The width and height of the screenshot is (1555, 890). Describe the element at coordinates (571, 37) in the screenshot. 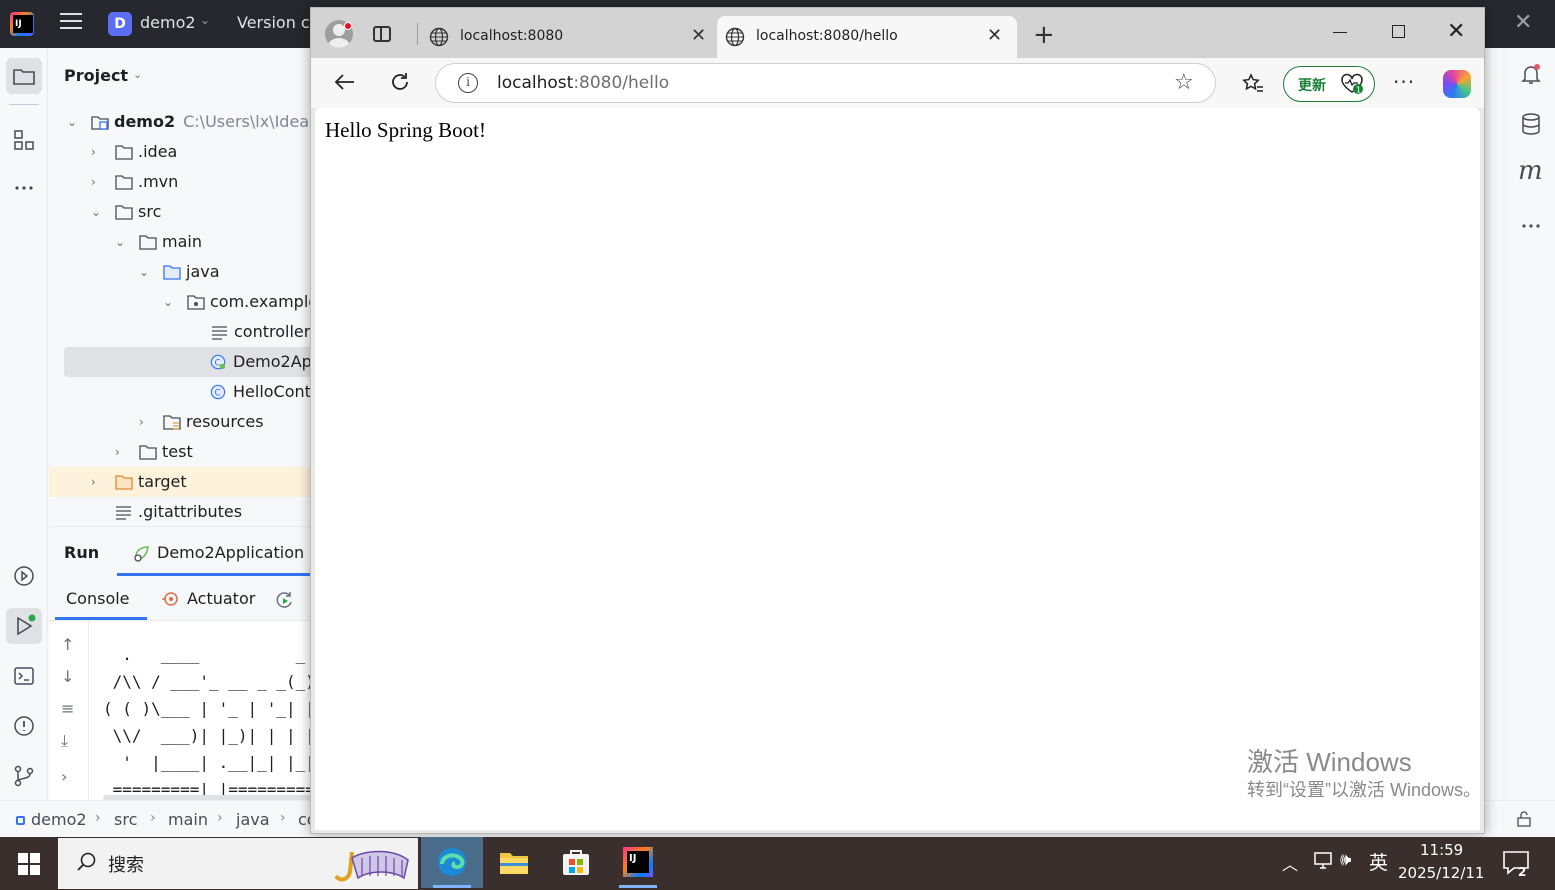

I see `browser-tab: localhost:8080 ✕` at that location.